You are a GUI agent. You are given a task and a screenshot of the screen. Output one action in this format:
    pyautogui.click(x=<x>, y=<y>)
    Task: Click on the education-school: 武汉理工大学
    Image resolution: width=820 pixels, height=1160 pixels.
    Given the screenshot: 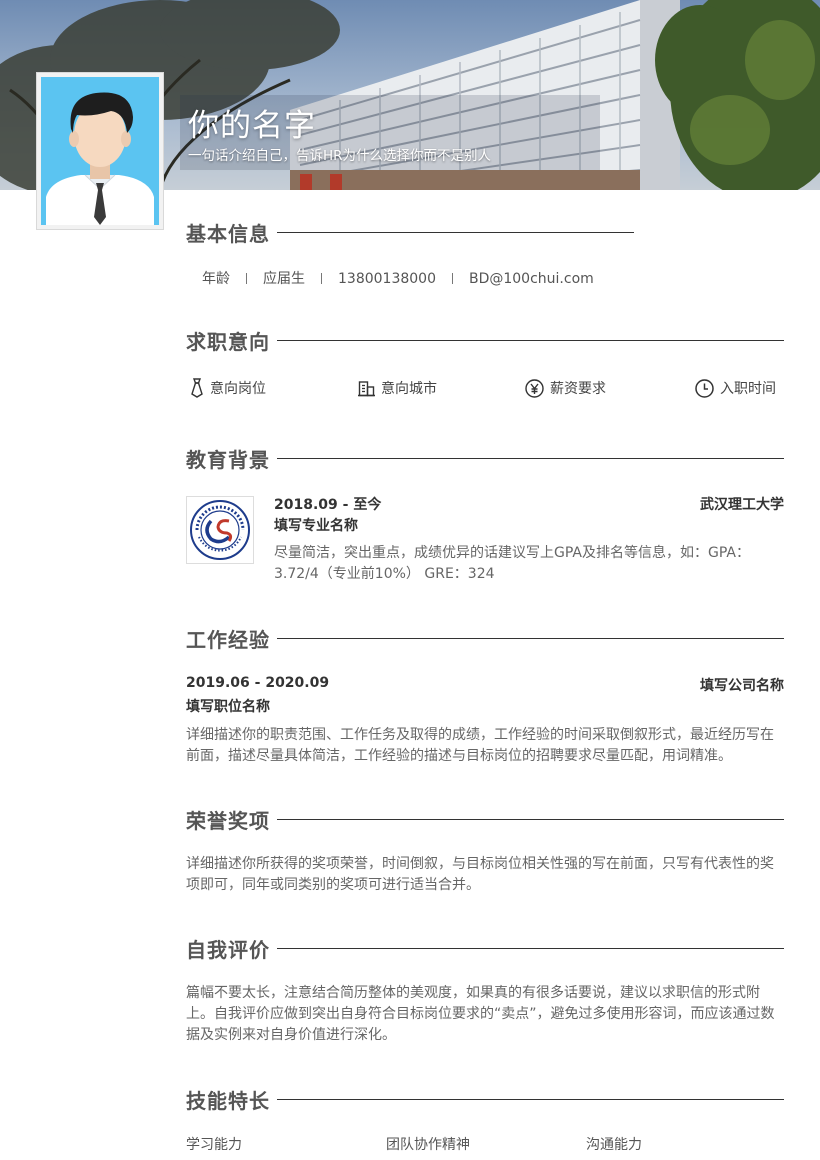 What is the action you would take?
    pyautogui.click(x=742, y=505)
    